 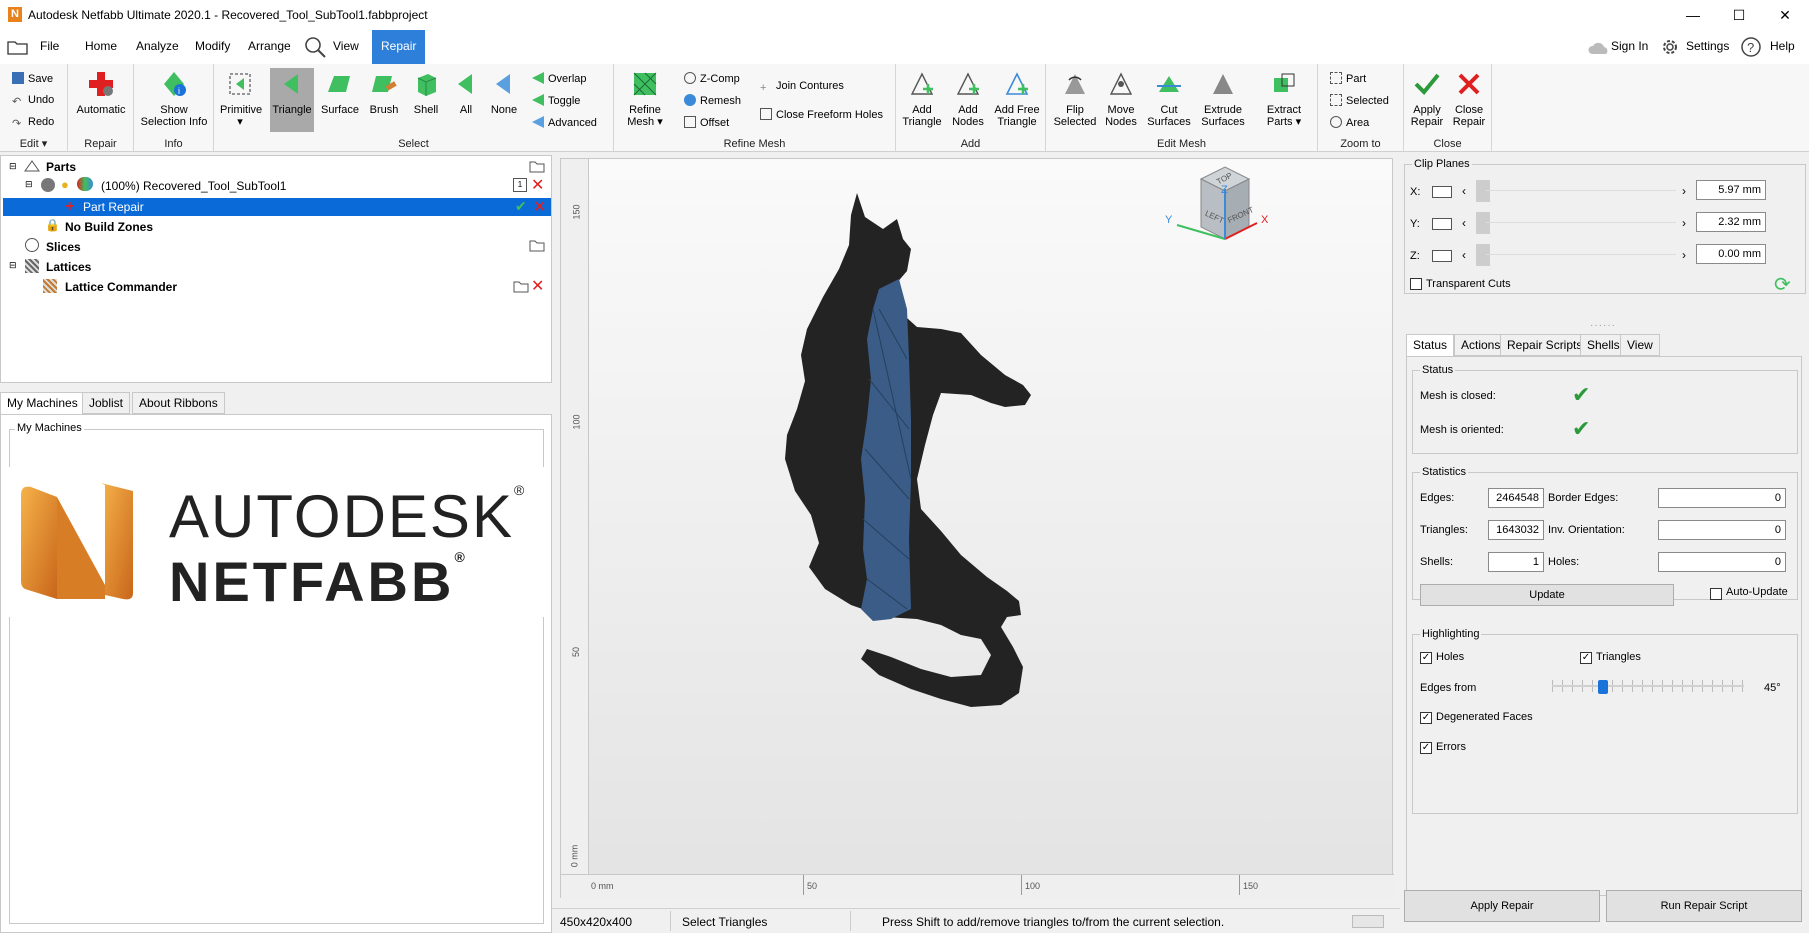 What do you see at coordinates (1782, 46) in the screenshot?
I see `help-link: Help` at bounding box center [1782, 46].